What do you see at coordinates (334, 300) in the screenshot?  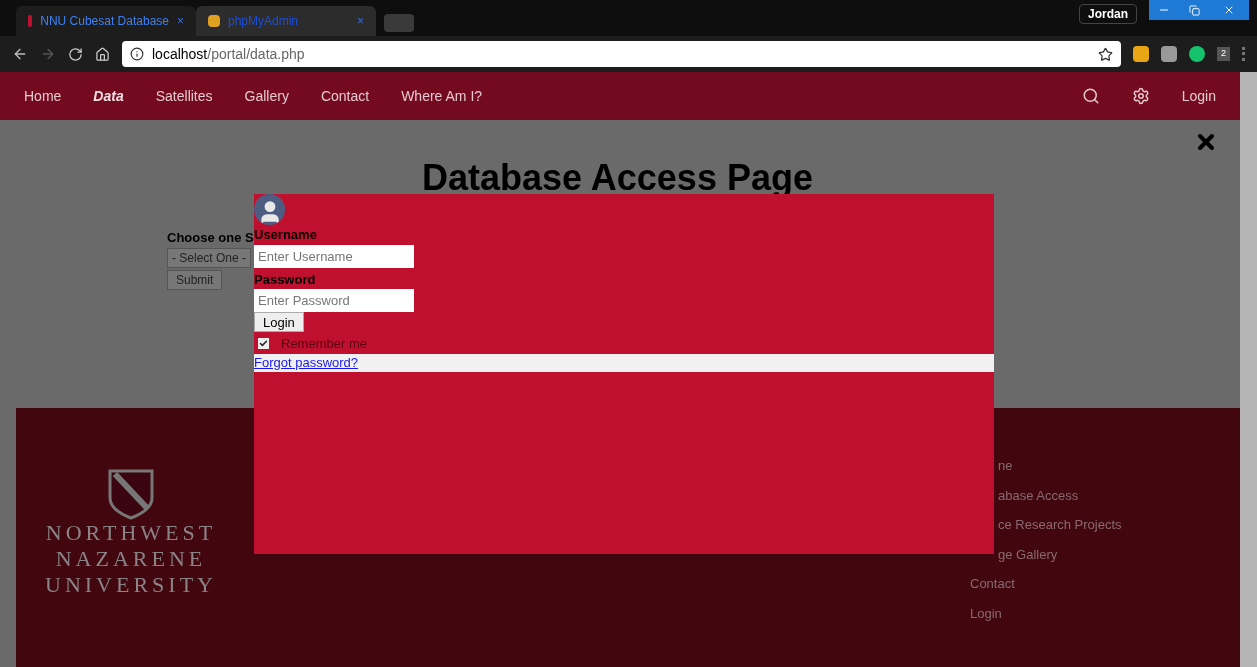 I see `password-field: Enter Password` at bounding box center [334, 300].